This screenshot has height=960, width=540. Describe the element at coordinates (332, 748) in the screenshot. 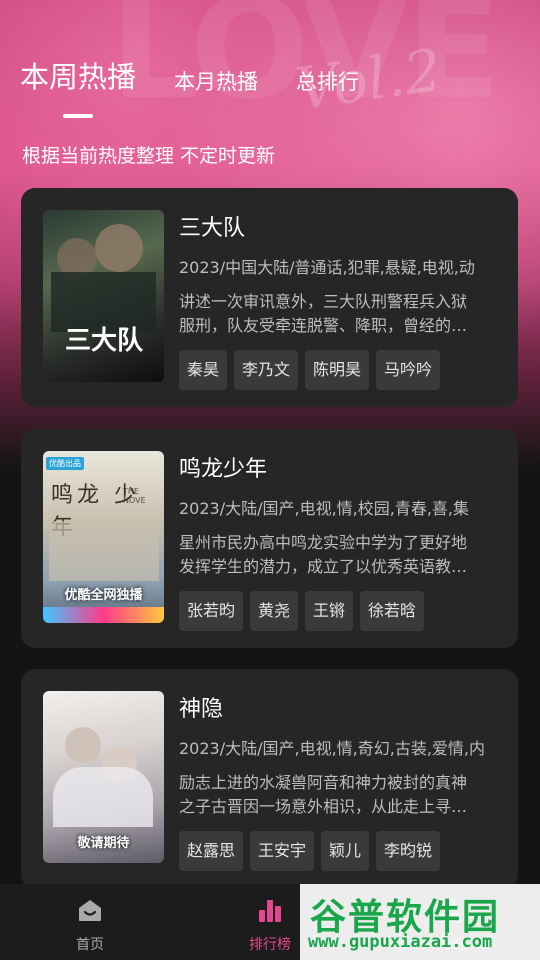

I see `drama-meta: 2023/大陆/国产,电视,情,奇幻,古装,爱情,内` at that location.